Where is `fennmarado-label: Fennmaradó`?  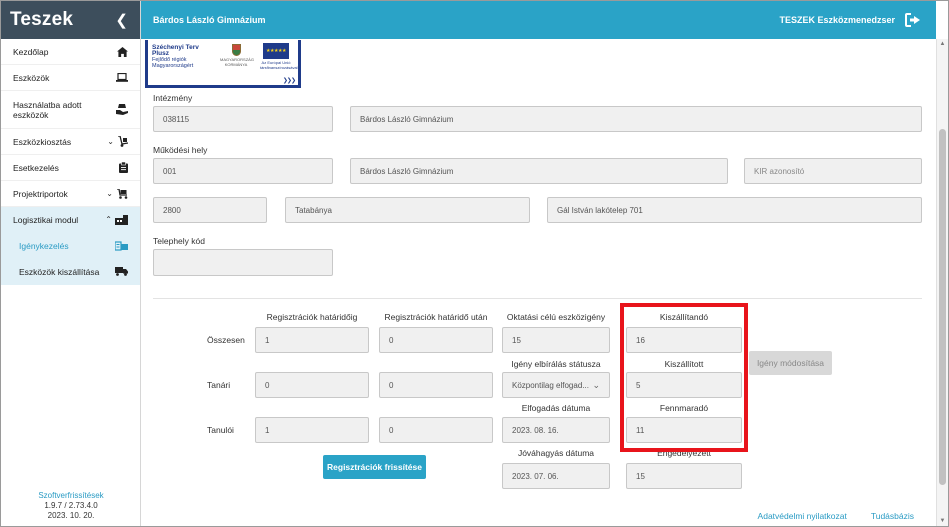 fennmarado-label: Fennmaradó is located at coordinates (684, 408).